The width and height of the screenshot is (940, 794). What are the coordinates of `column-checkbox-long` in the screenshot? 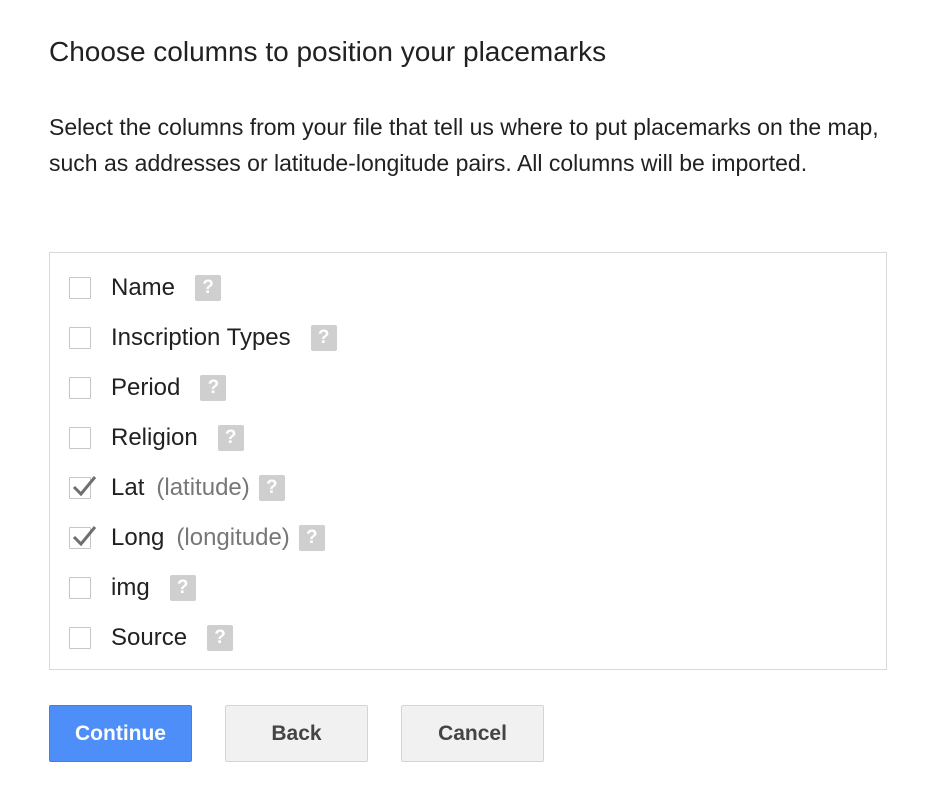 It's located at (83, 537).